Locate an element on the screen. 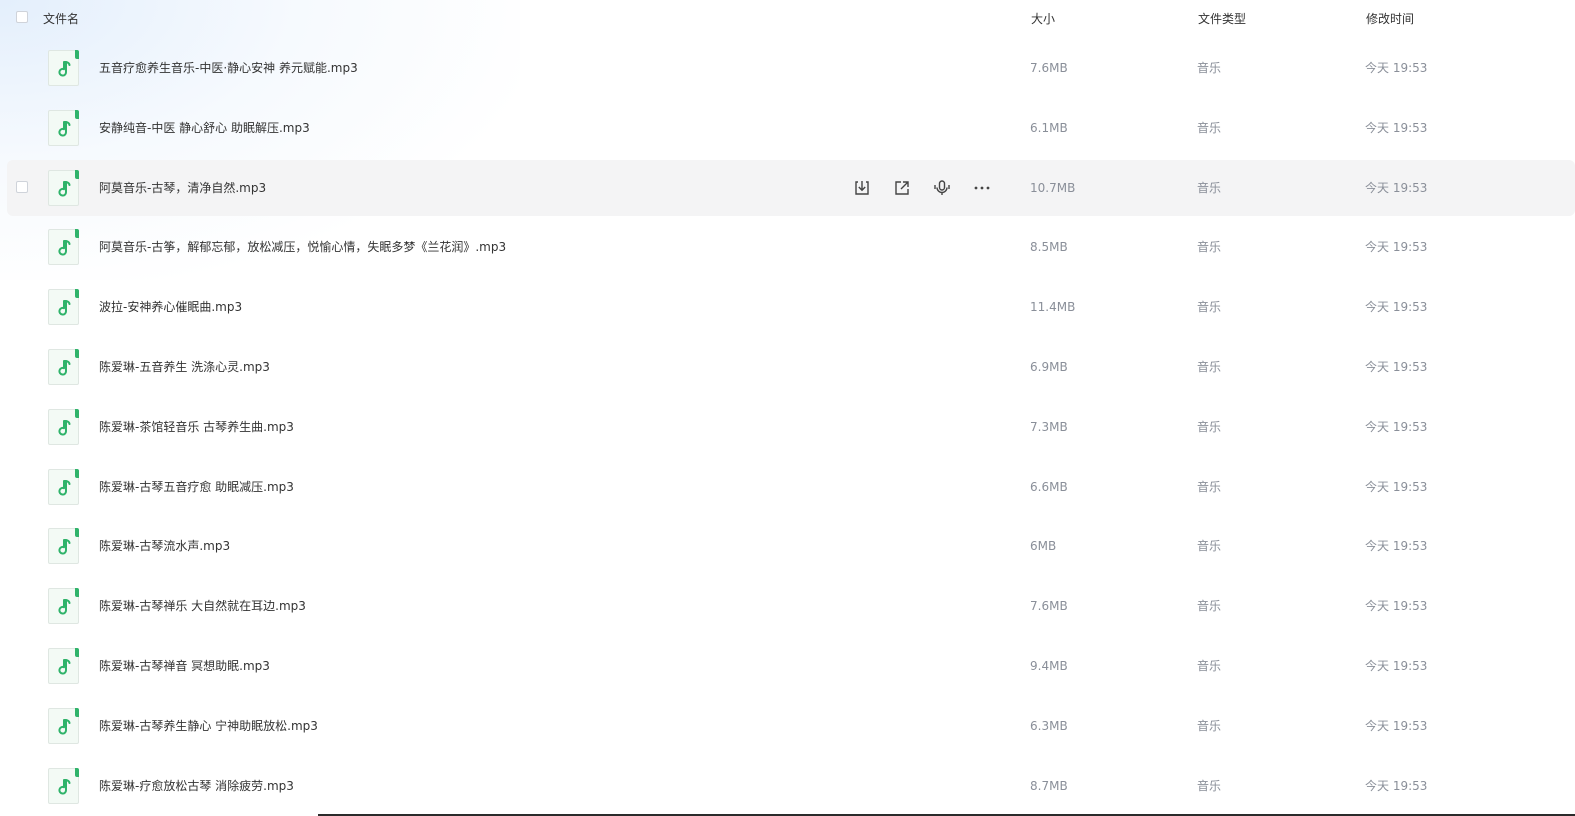 Image resolution: width=1575 pixels, height=816 pixels. file-name: 波拉-安神养心催眠曲.mp3 is located at coordinates (170, 307).